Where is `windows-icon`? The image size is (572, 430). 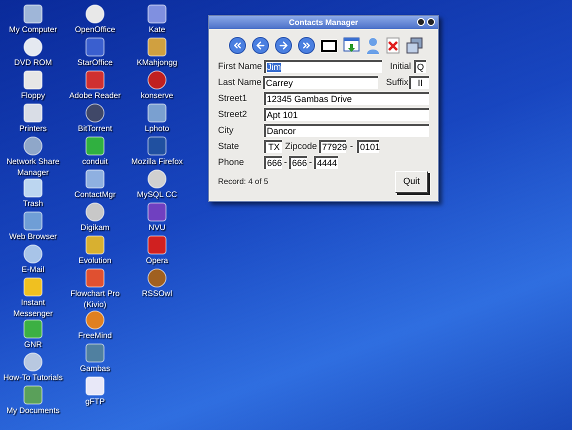 windows-icon is located at coordinates (414, 45).